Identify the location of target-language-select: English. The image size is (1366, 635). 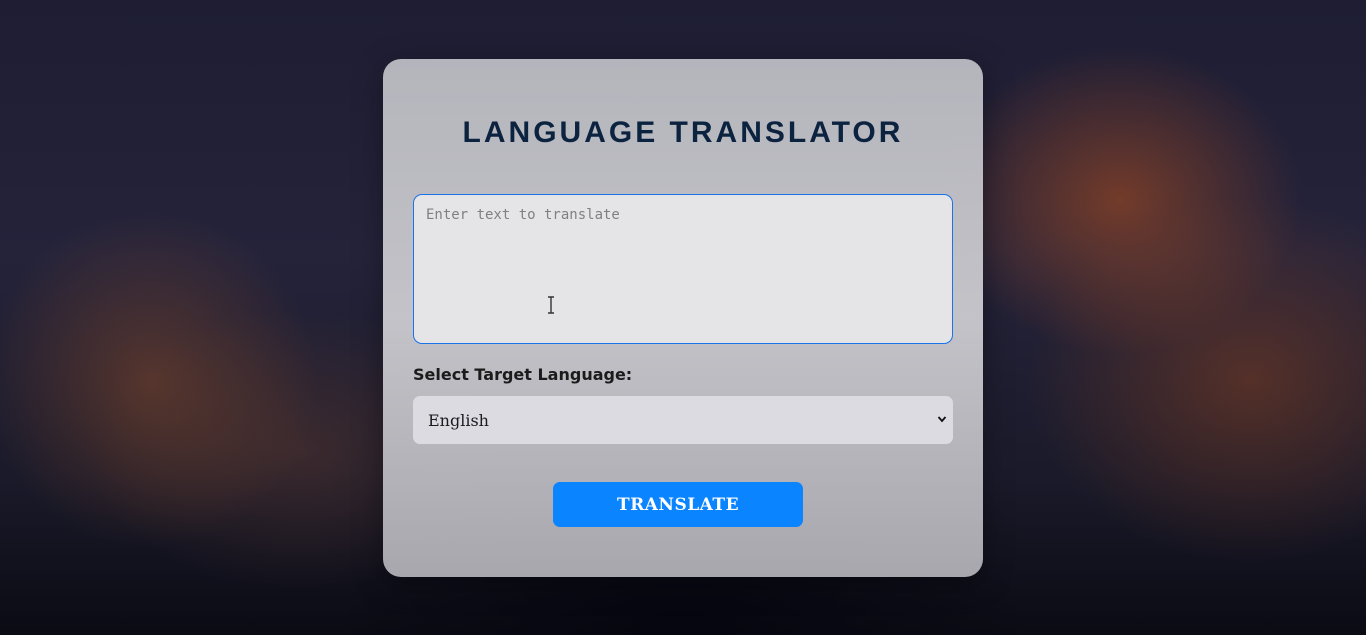
(683, 420).